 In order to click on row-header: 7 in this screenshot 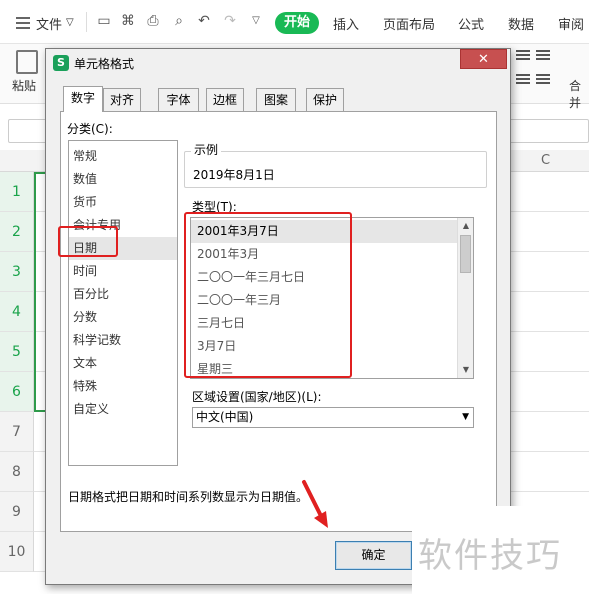, I will do `click(17, 432)`.